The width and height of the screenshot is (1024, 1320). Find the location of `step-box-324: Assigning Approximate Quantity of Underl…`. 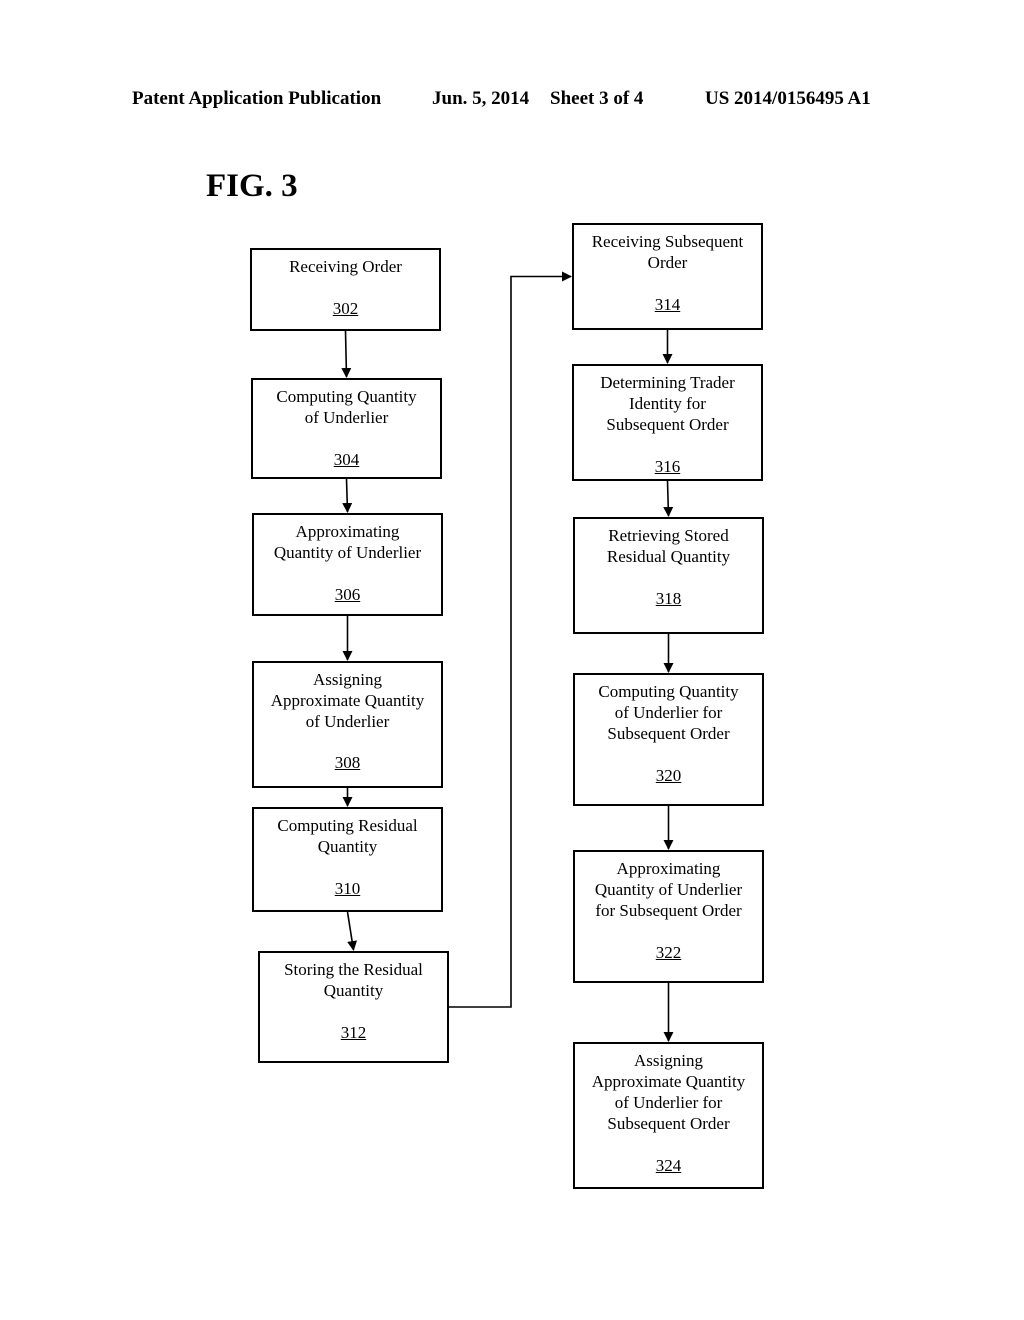

step-box-324: Assigning Approximate Quantity of Underl… is located at coordinates (668, 1115).